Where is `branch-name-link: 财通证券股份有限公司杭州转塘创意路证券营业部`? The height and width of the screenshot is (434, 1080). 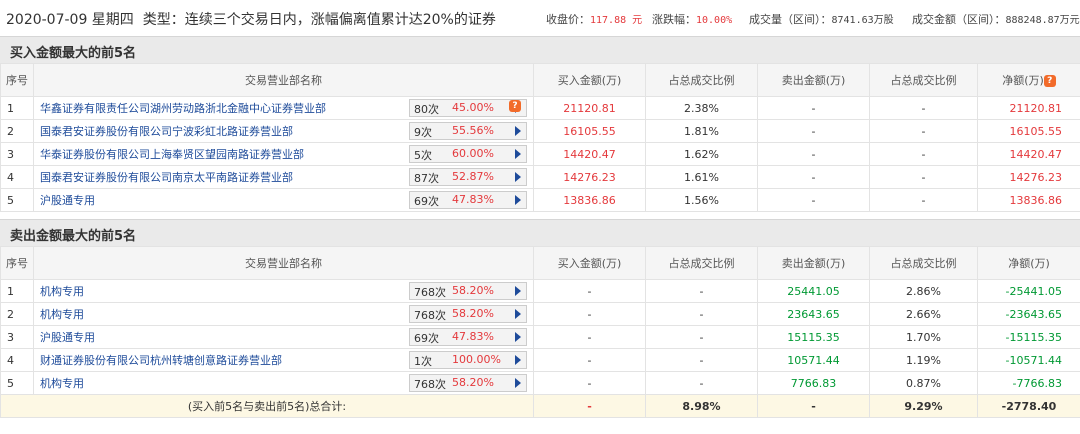 branch-name-link: 财通证券股份有限公司杭州转塘创意路证券营业部 is located at coordinates (161, 360).